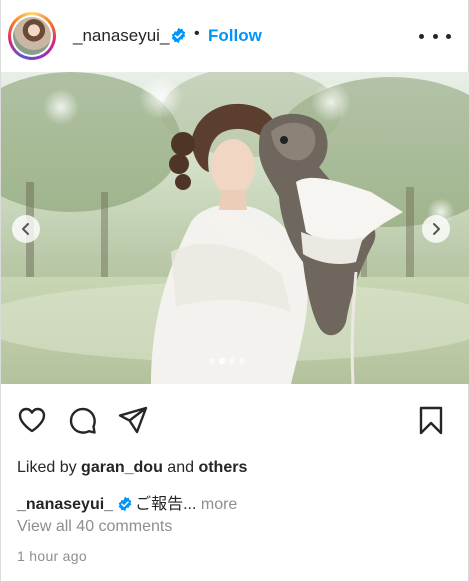  Describe the element at coordinates (219, 504) in the screenshot. I see `caption-more-link: more` at that location.